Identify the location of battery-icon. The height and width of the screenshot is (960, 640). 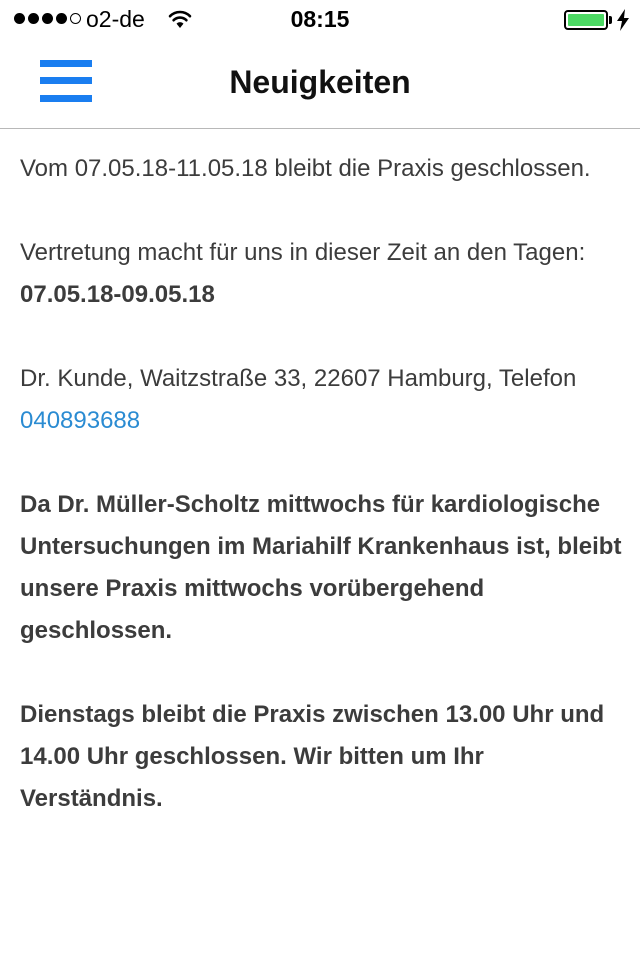
(586, 20).